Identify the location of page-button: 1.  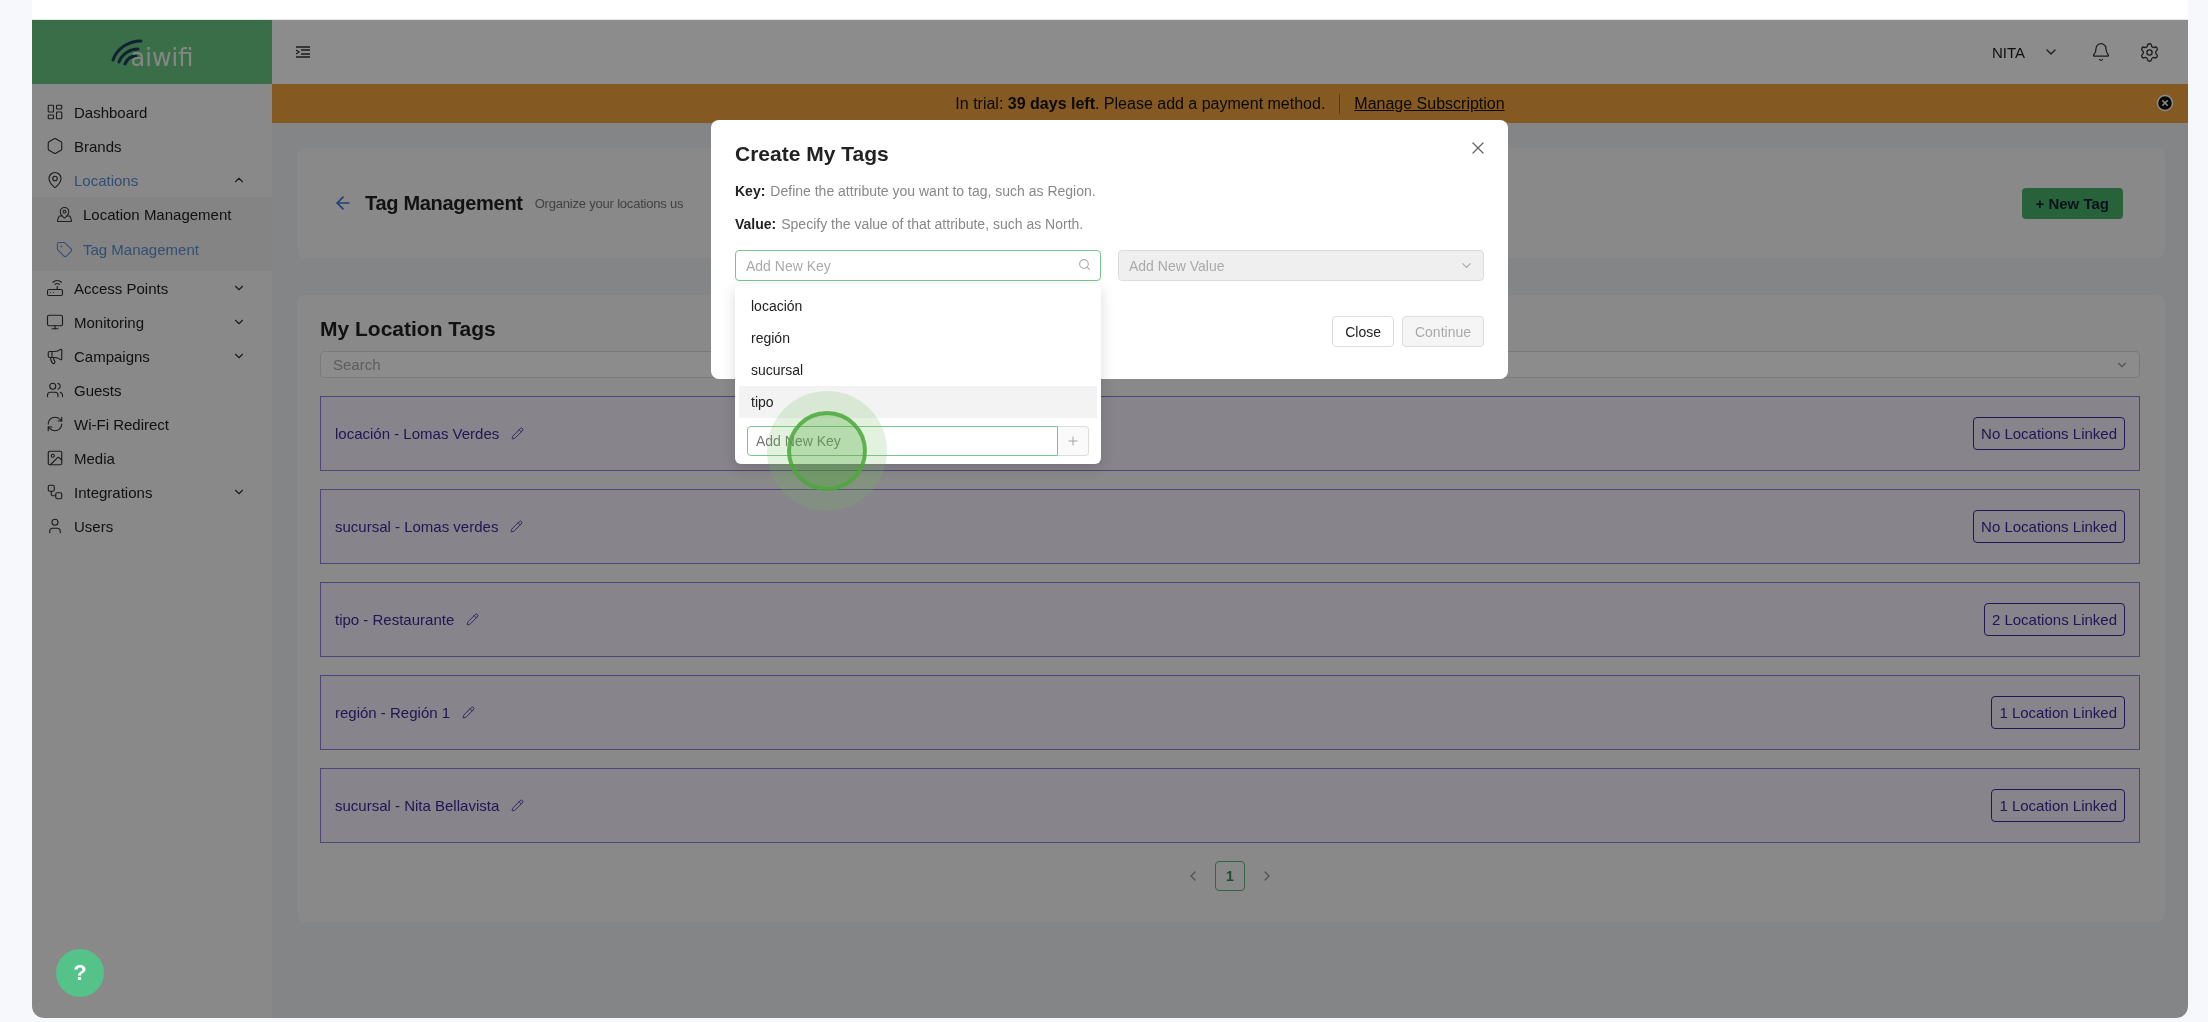
(1230, 876).